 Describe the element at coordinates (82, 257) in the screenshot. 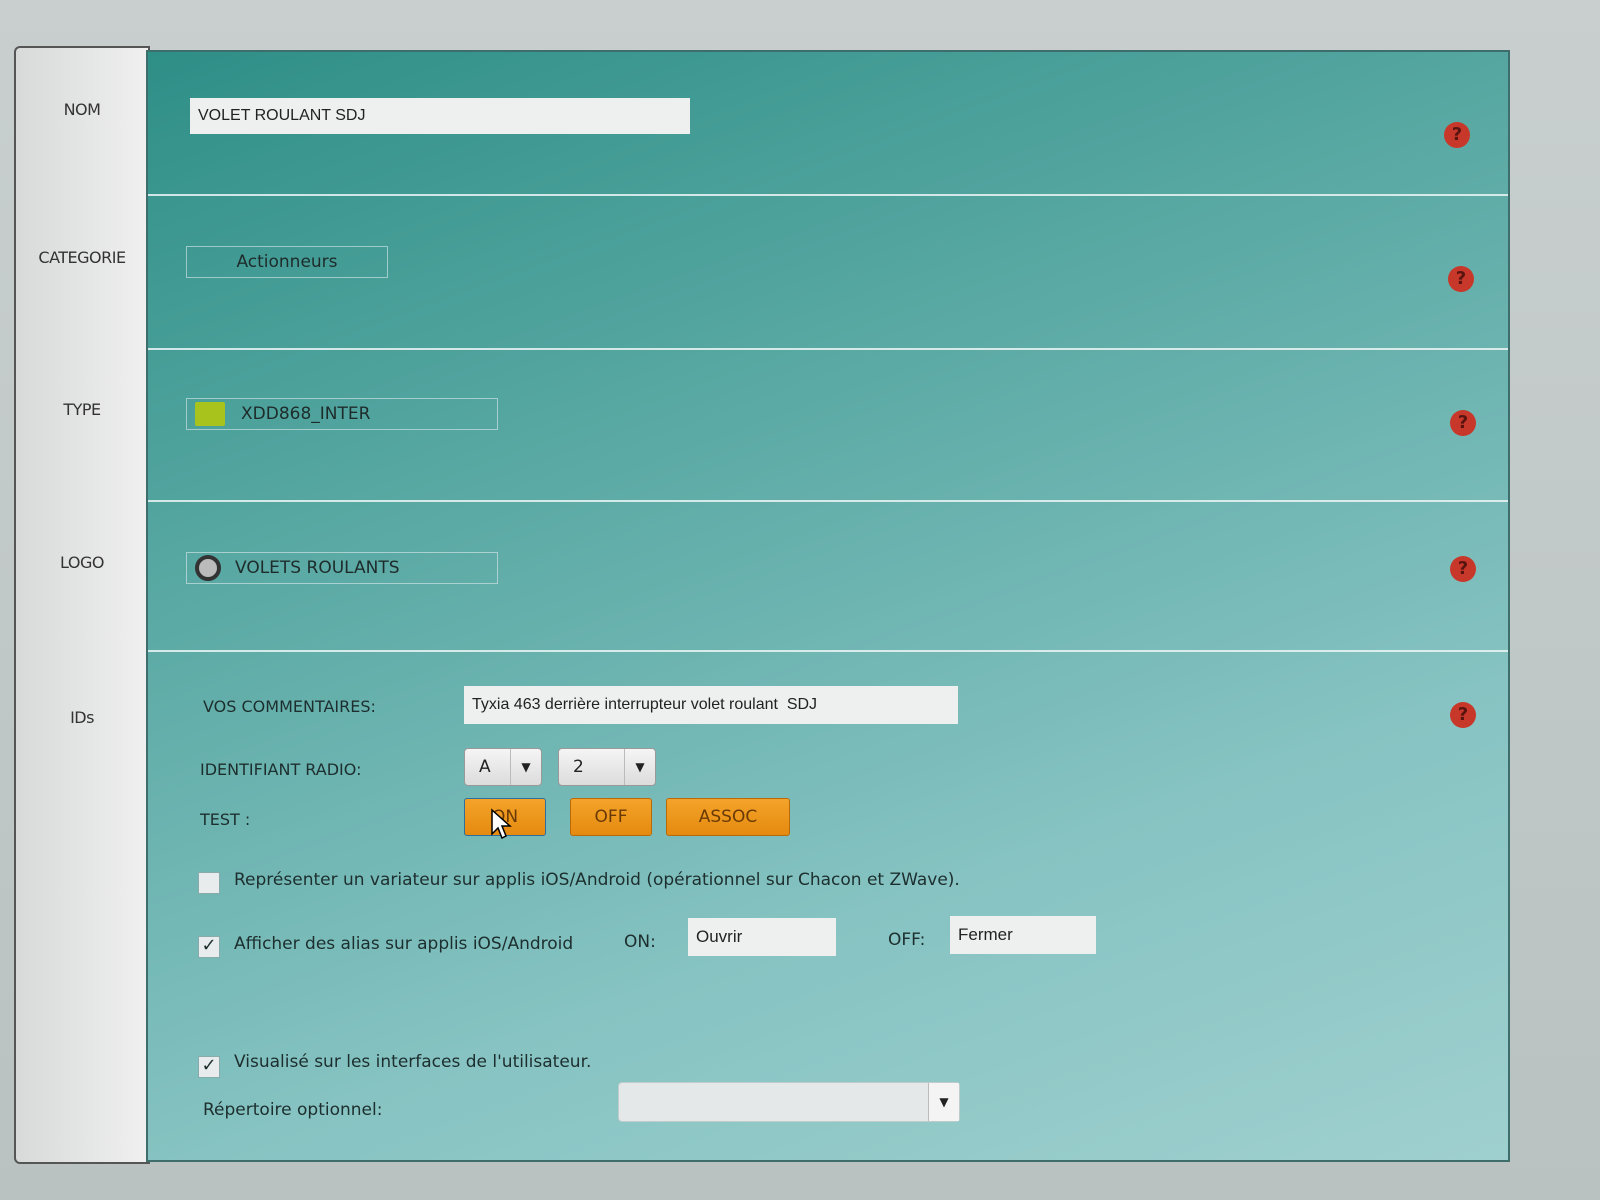

I see `sidebar-item-categorie: CATEGORIE` at that location.